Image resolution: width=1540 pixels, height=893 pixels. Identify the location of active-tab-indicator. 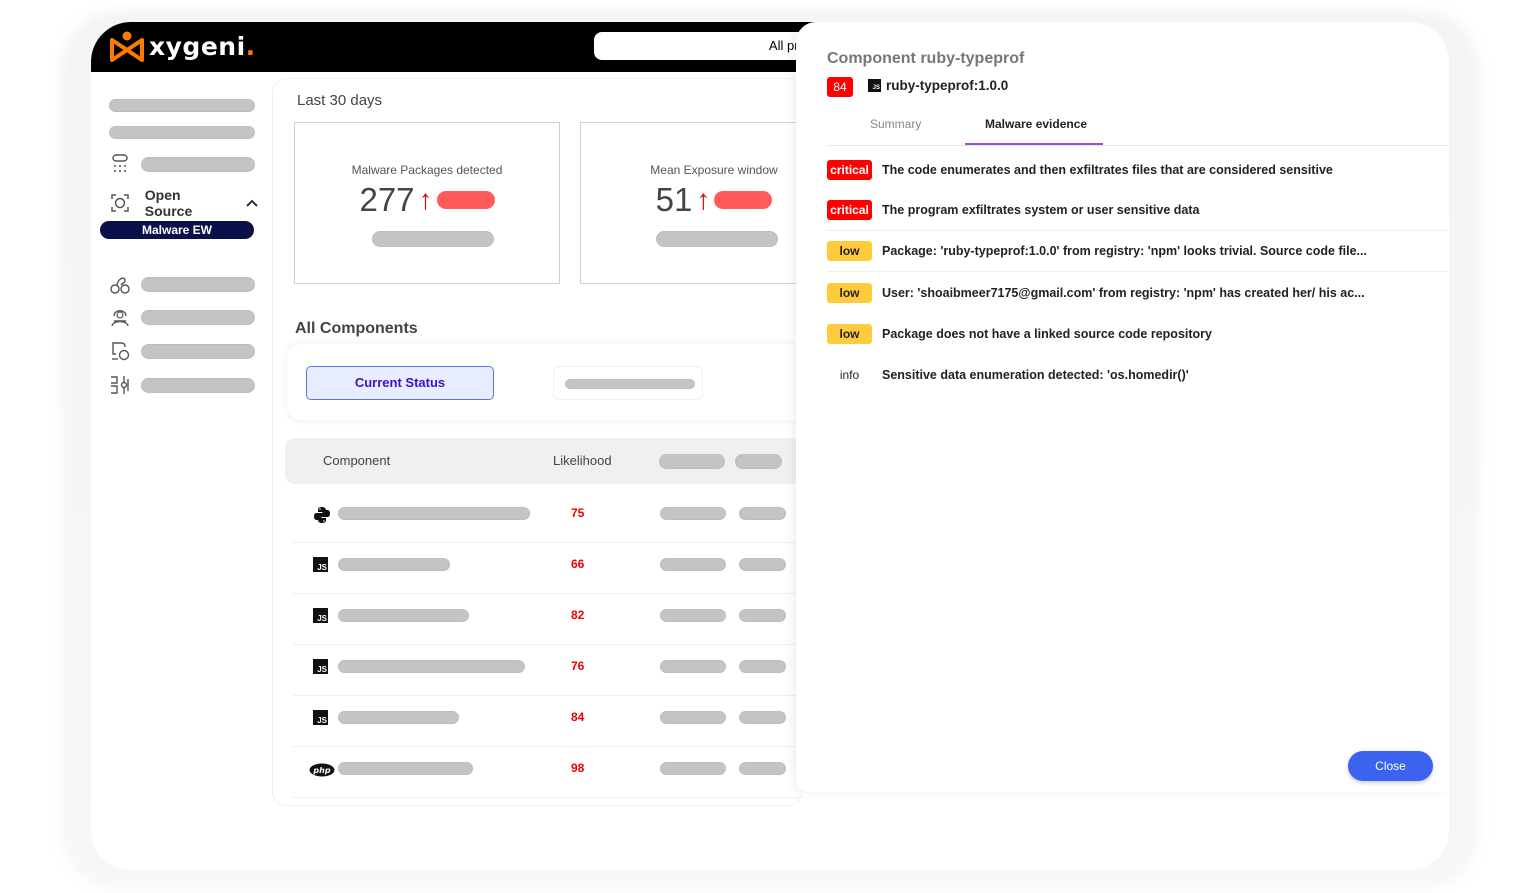
(1034, 144).